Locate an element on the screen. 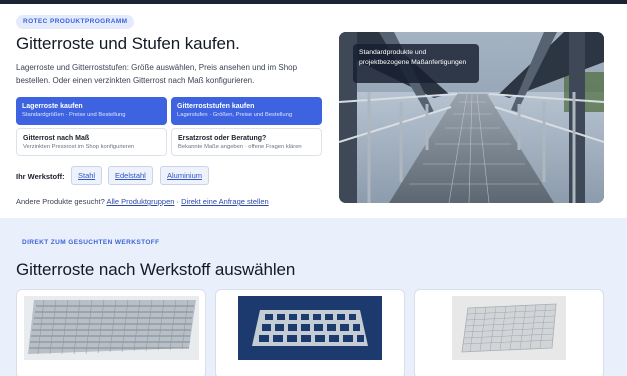 This screenshot has width=627, height=376. product-card-aluminium is located at coordinates (509, 332).